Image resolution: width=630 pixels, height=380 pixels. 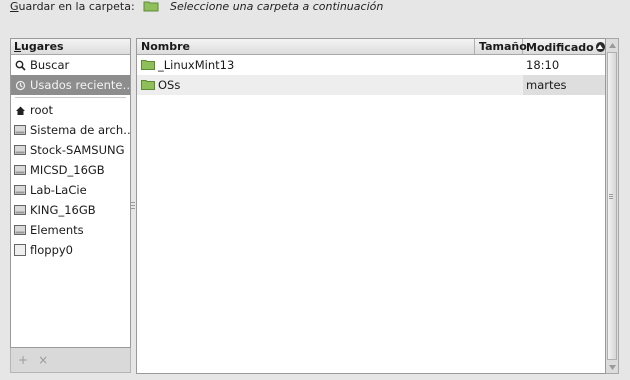 I want to click on column-header-name: Nombre, so click(x=306, y=46).